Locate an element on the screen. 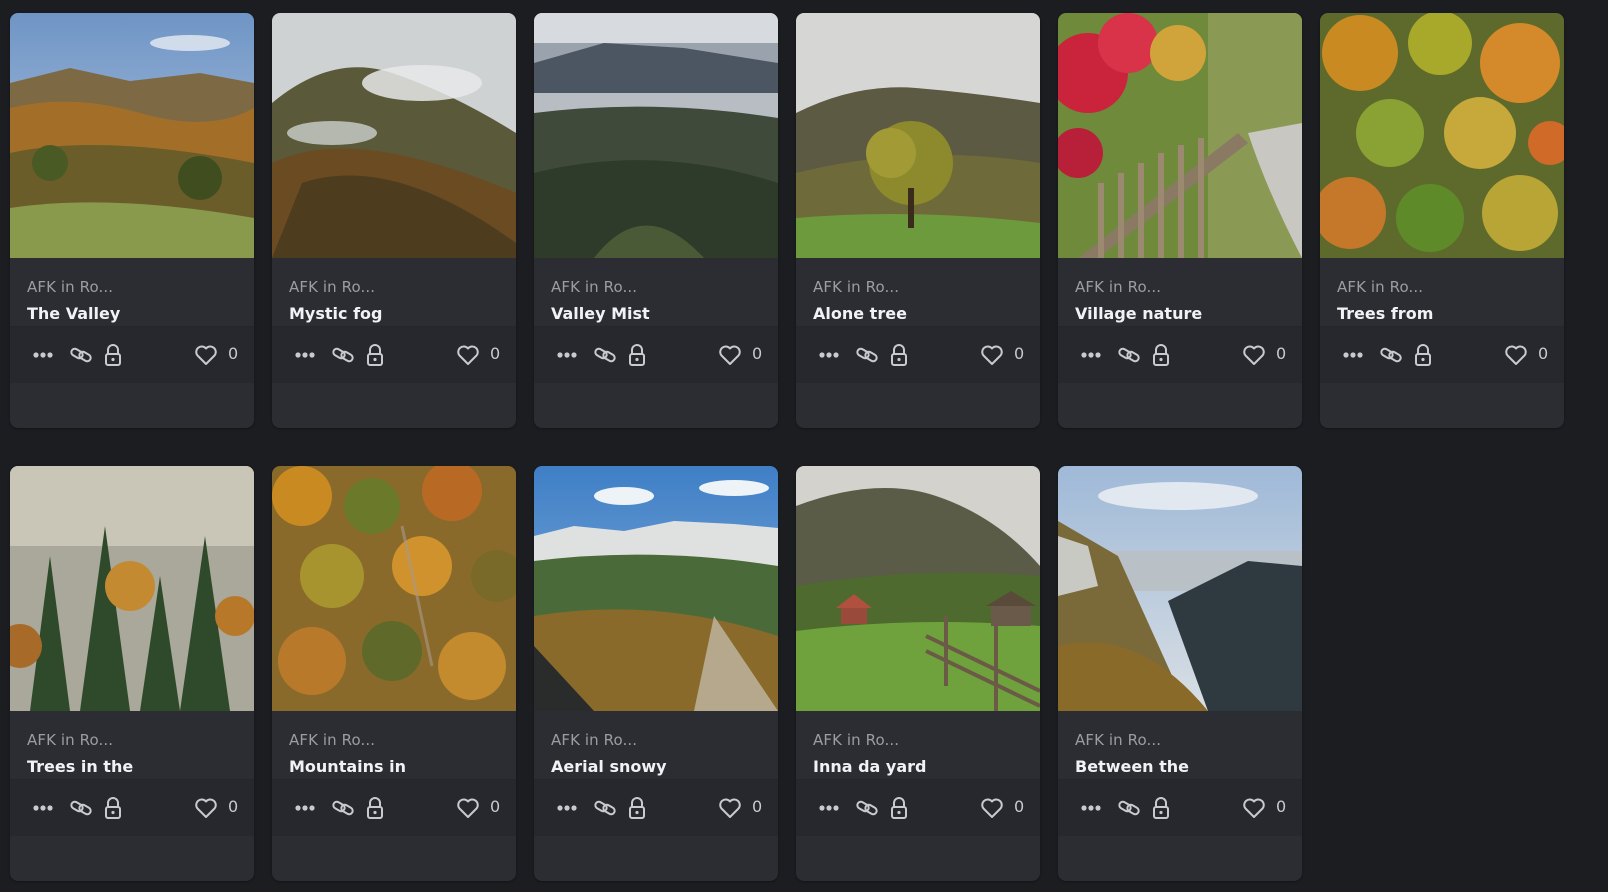 The image size is (1608, 892). lone-tree-meadow-photo is located at coordinates (918, 135).